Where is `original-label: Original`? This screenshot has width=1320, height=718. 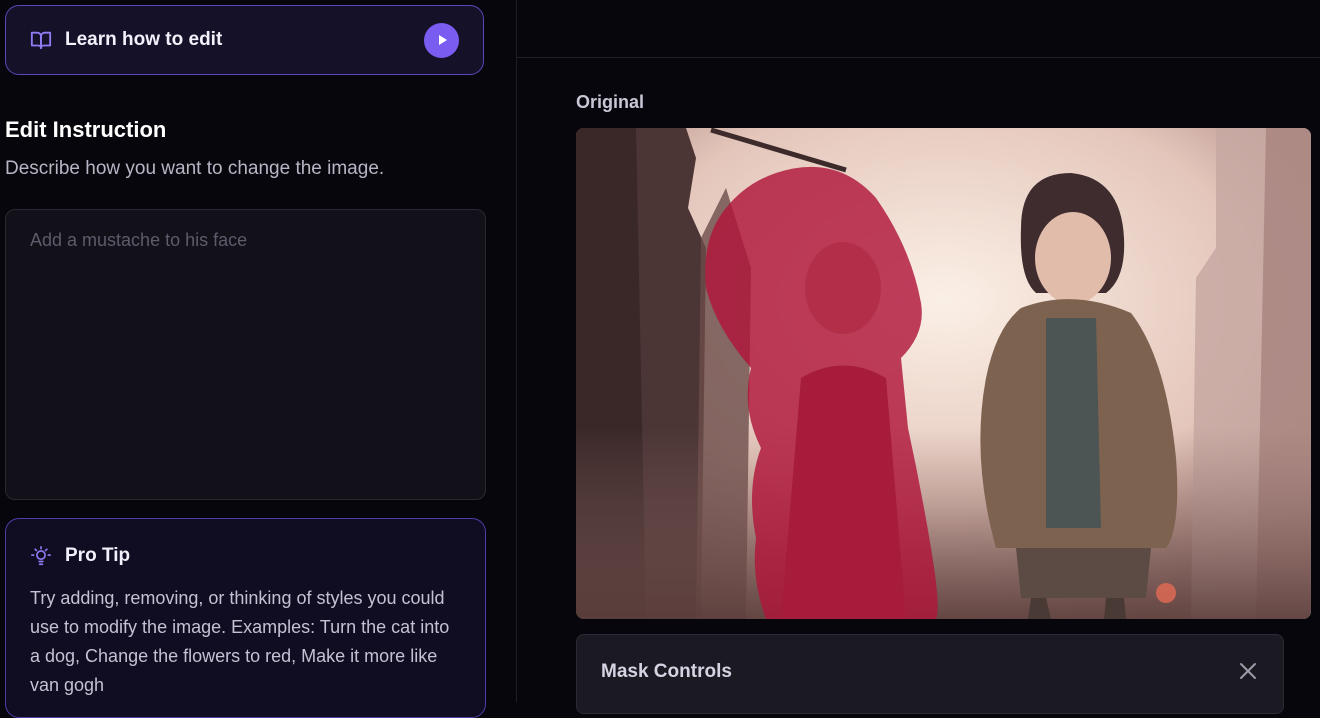
original-label: Original is located at coordinates (610, 102).